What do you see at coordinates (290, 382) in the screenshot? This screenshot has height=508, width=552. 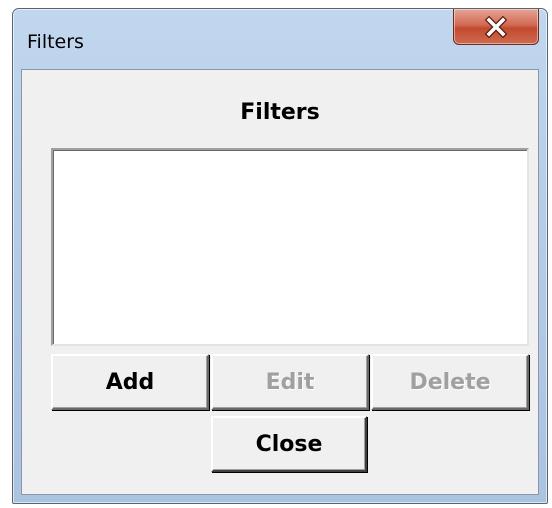 I see `edit-button: Edit` at bounding box center [290, 382].